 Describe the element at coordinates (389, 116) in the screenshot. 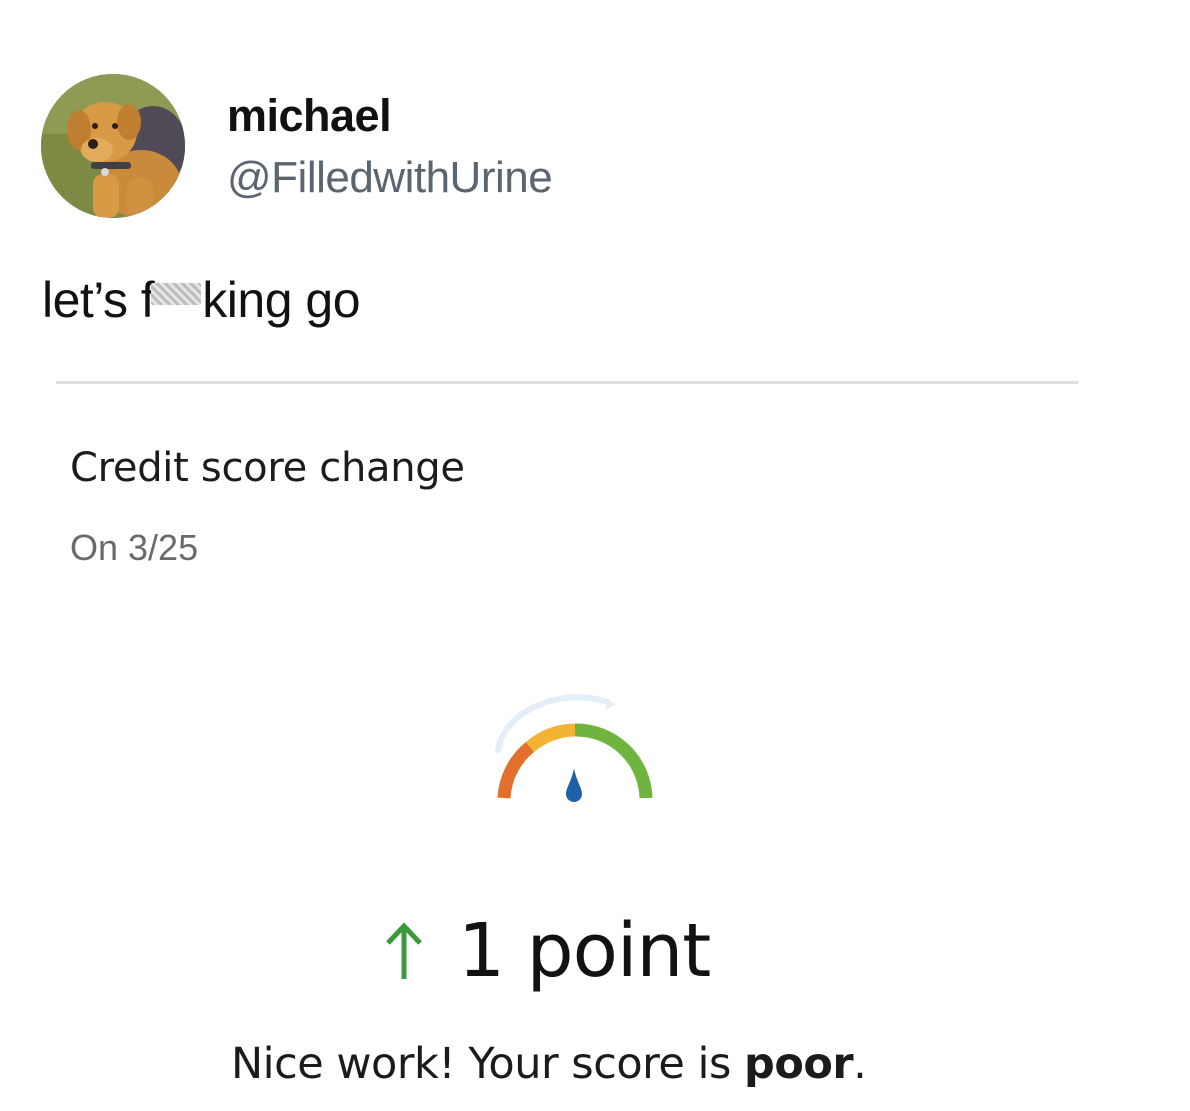

I see `author-display-name: michael` at that location.